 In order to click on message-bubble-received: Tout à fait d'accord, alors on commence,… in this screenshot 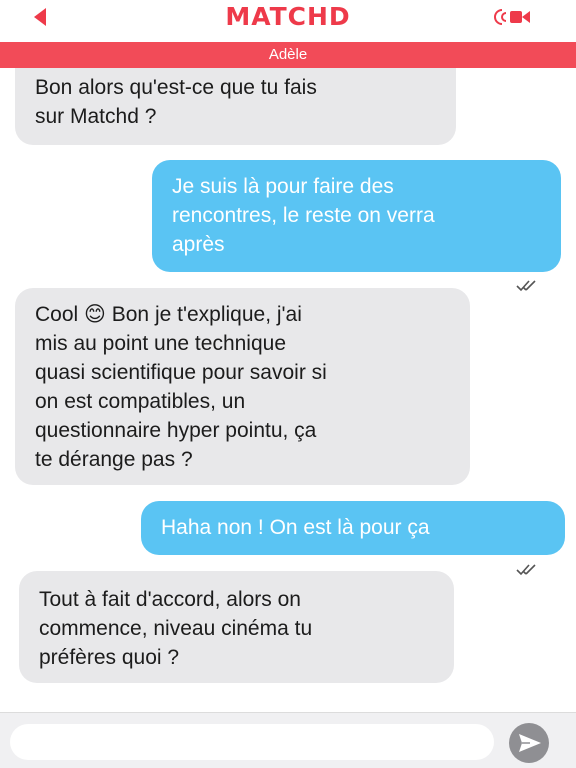, I will do `click(236, 627)`.